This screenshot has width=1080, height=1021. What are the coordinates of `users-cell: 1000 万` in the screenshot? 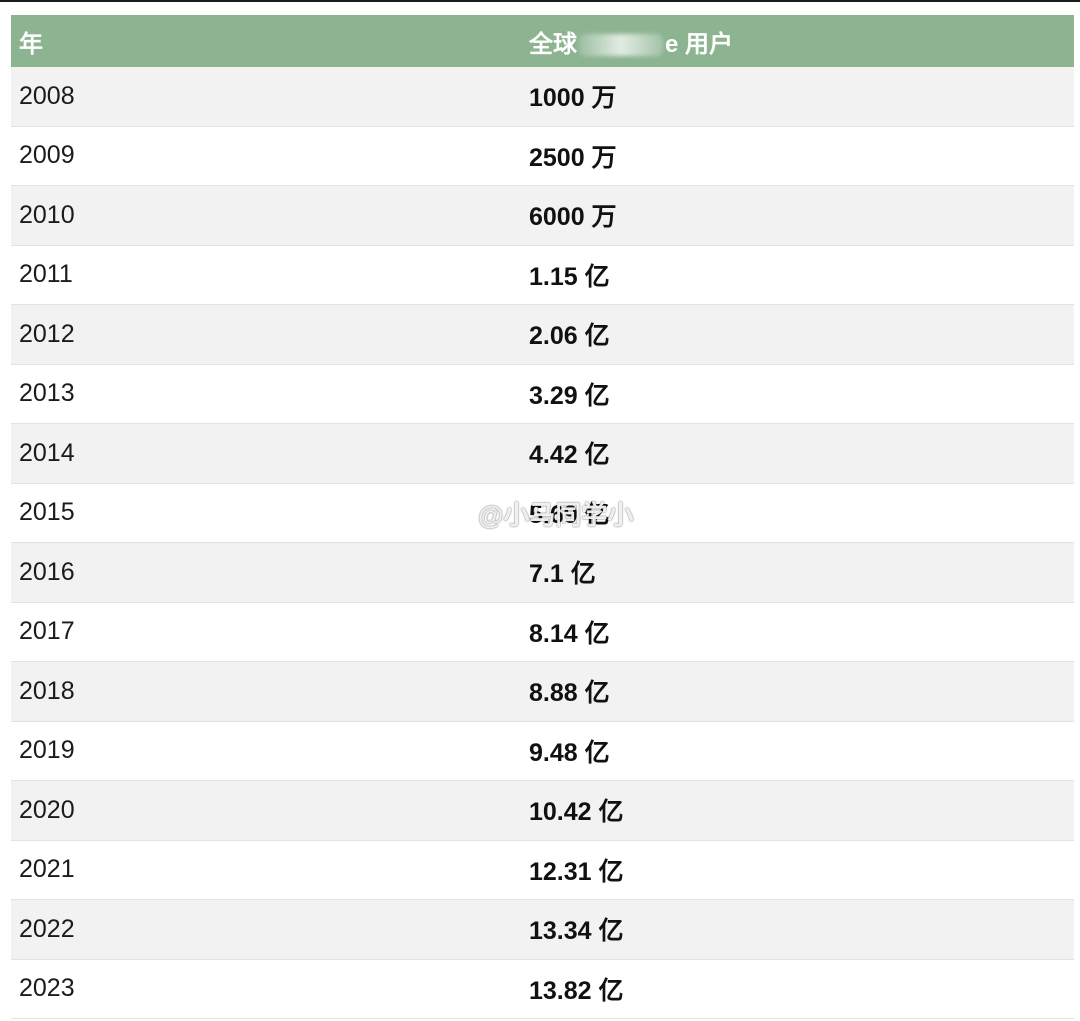 It's located at (573, 98).